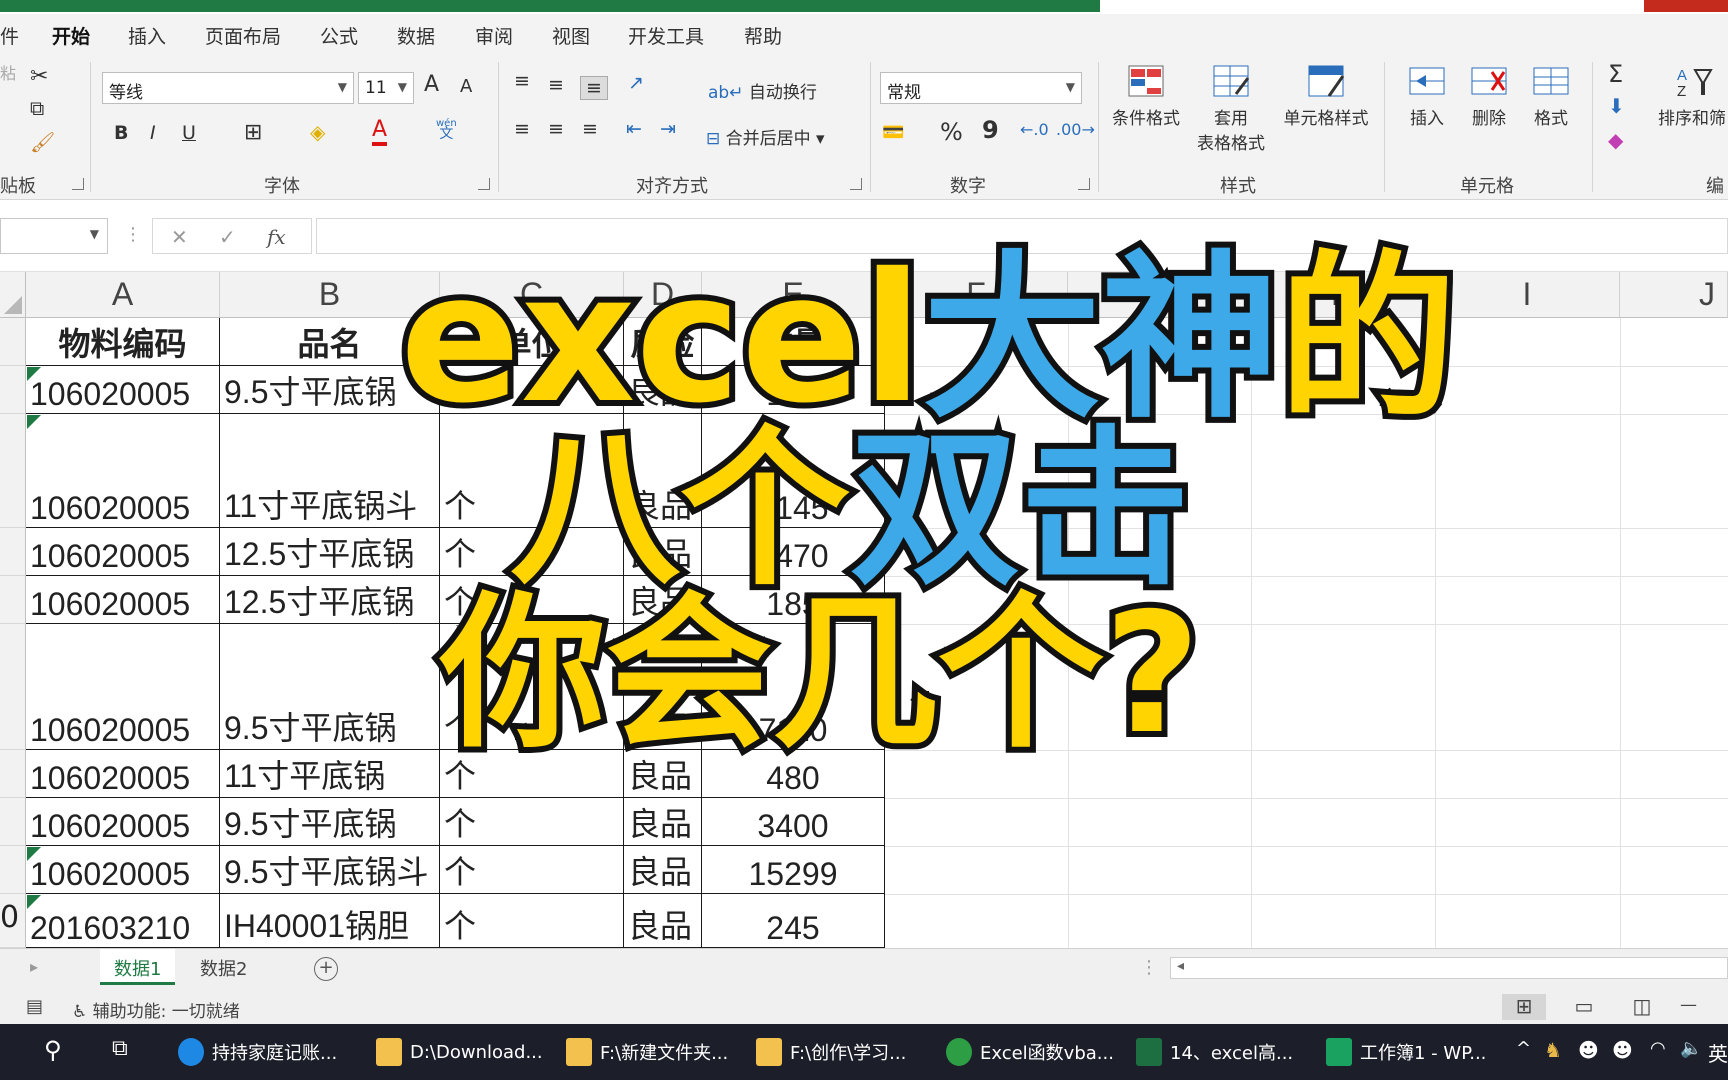 The height and width of the screenshot is (1080, 1728). What do you see at coordinates (133, 234) in the screenshot?
I see `resize-handle-icon: ⋮` at bounding box center [133, 234].